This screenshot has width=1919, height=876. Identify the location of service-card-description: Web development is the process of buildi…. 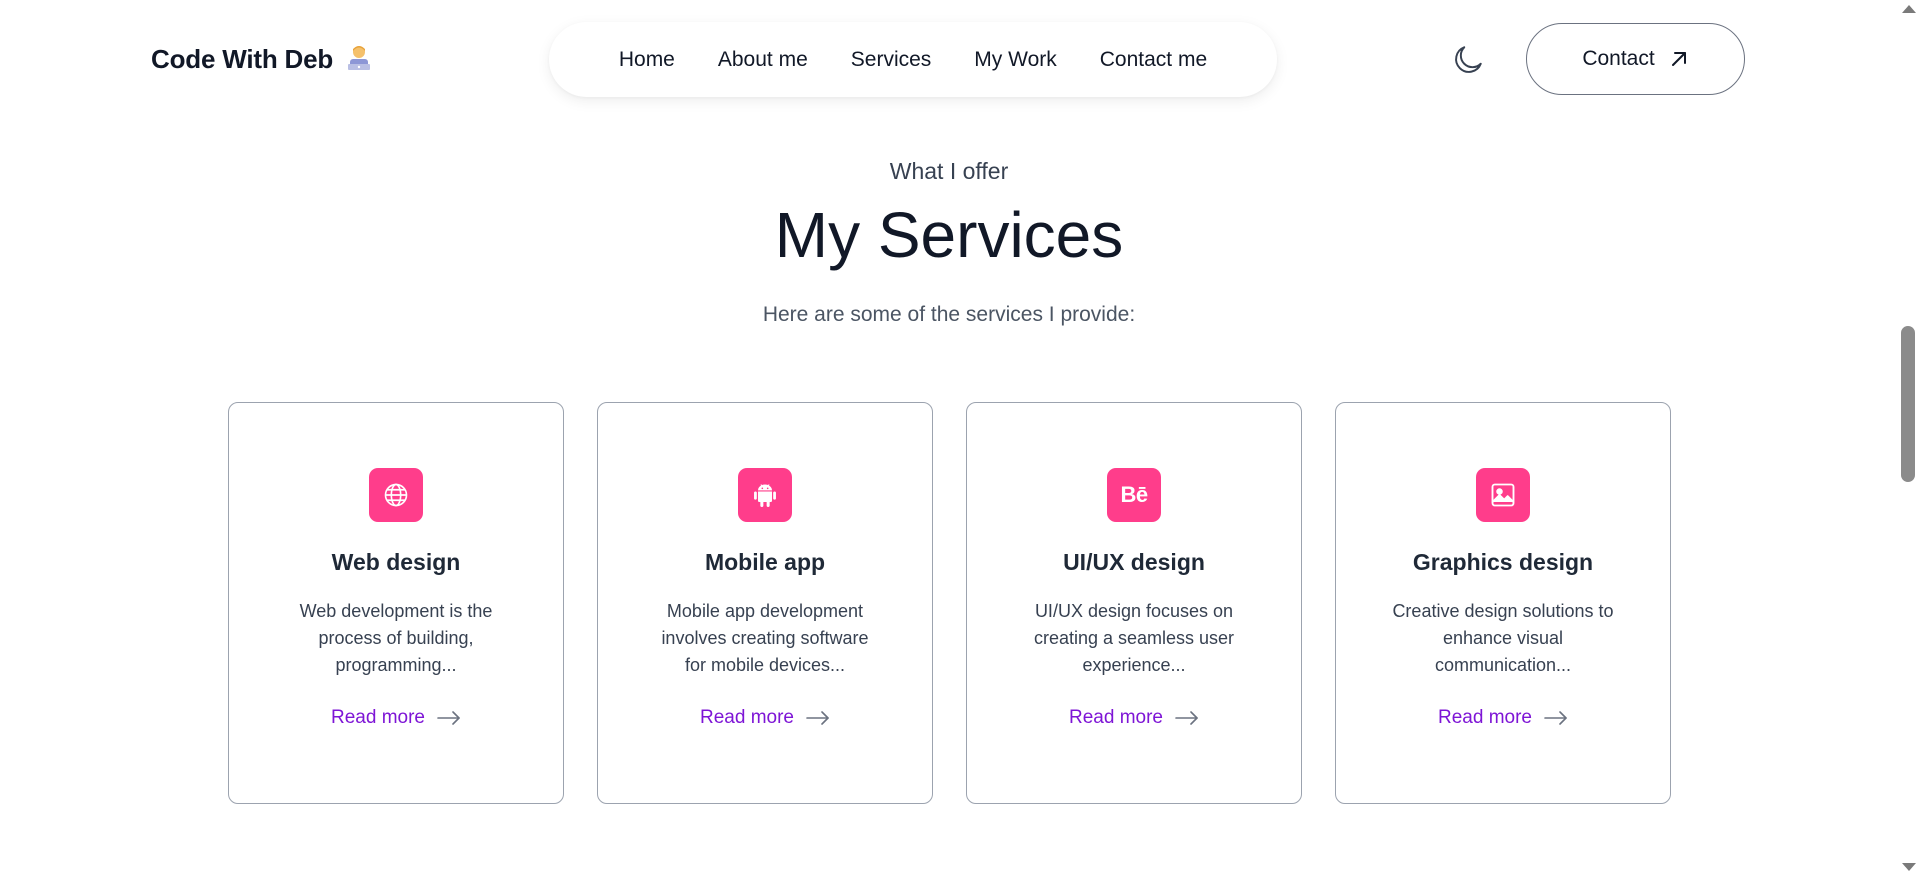
(396, 638).